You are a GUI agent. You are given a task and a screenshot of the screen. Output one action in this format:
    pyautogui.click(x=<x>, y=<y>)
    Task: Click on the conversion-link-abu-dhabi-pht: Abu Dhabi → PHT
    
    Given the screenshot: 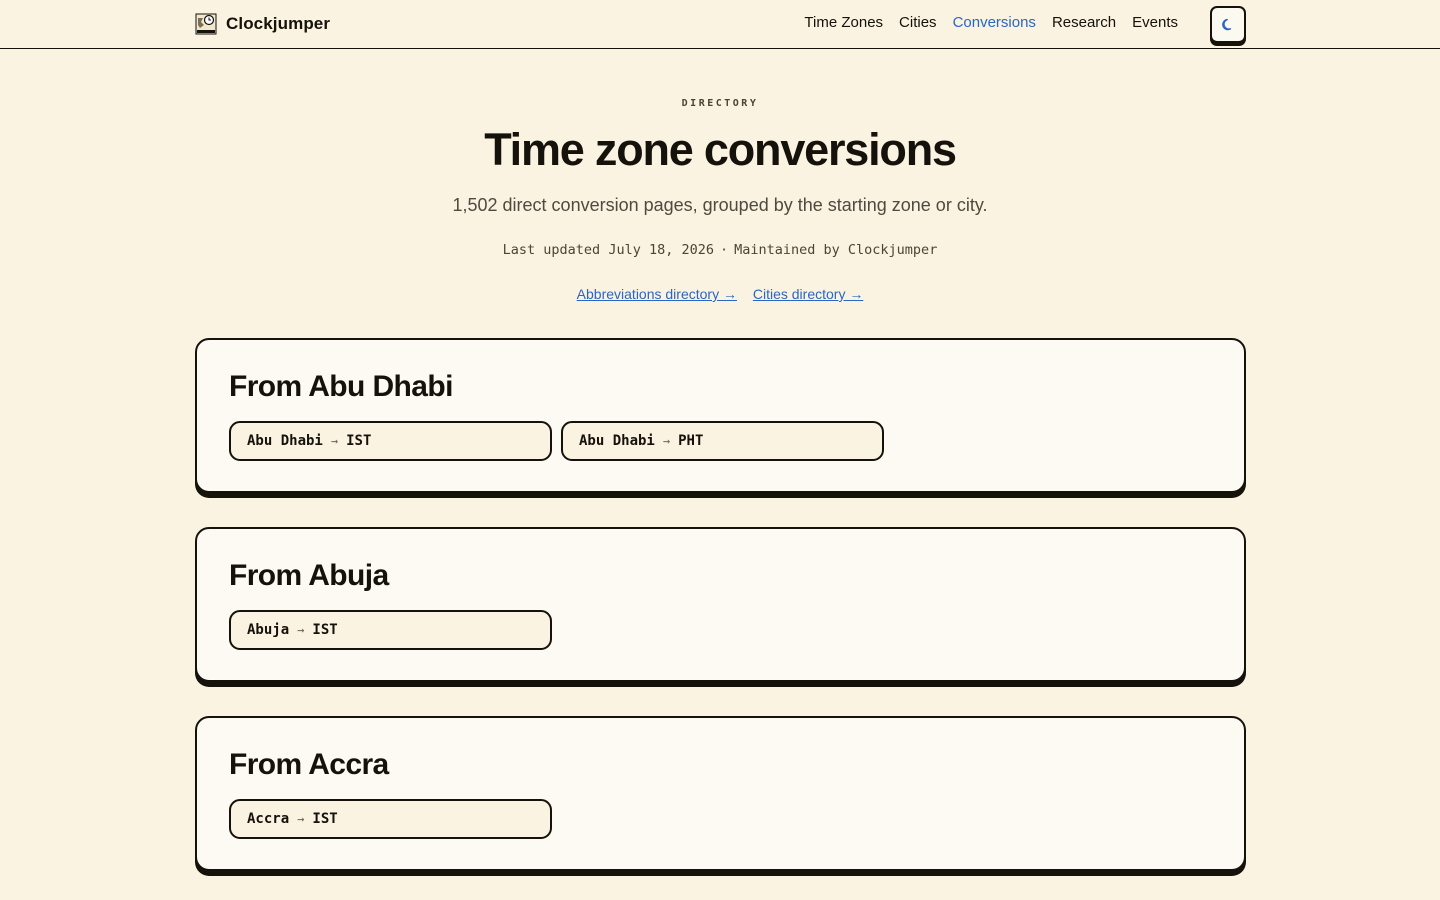 What is the action you would take?
    pyautogui.click(x=722, y=441)
    